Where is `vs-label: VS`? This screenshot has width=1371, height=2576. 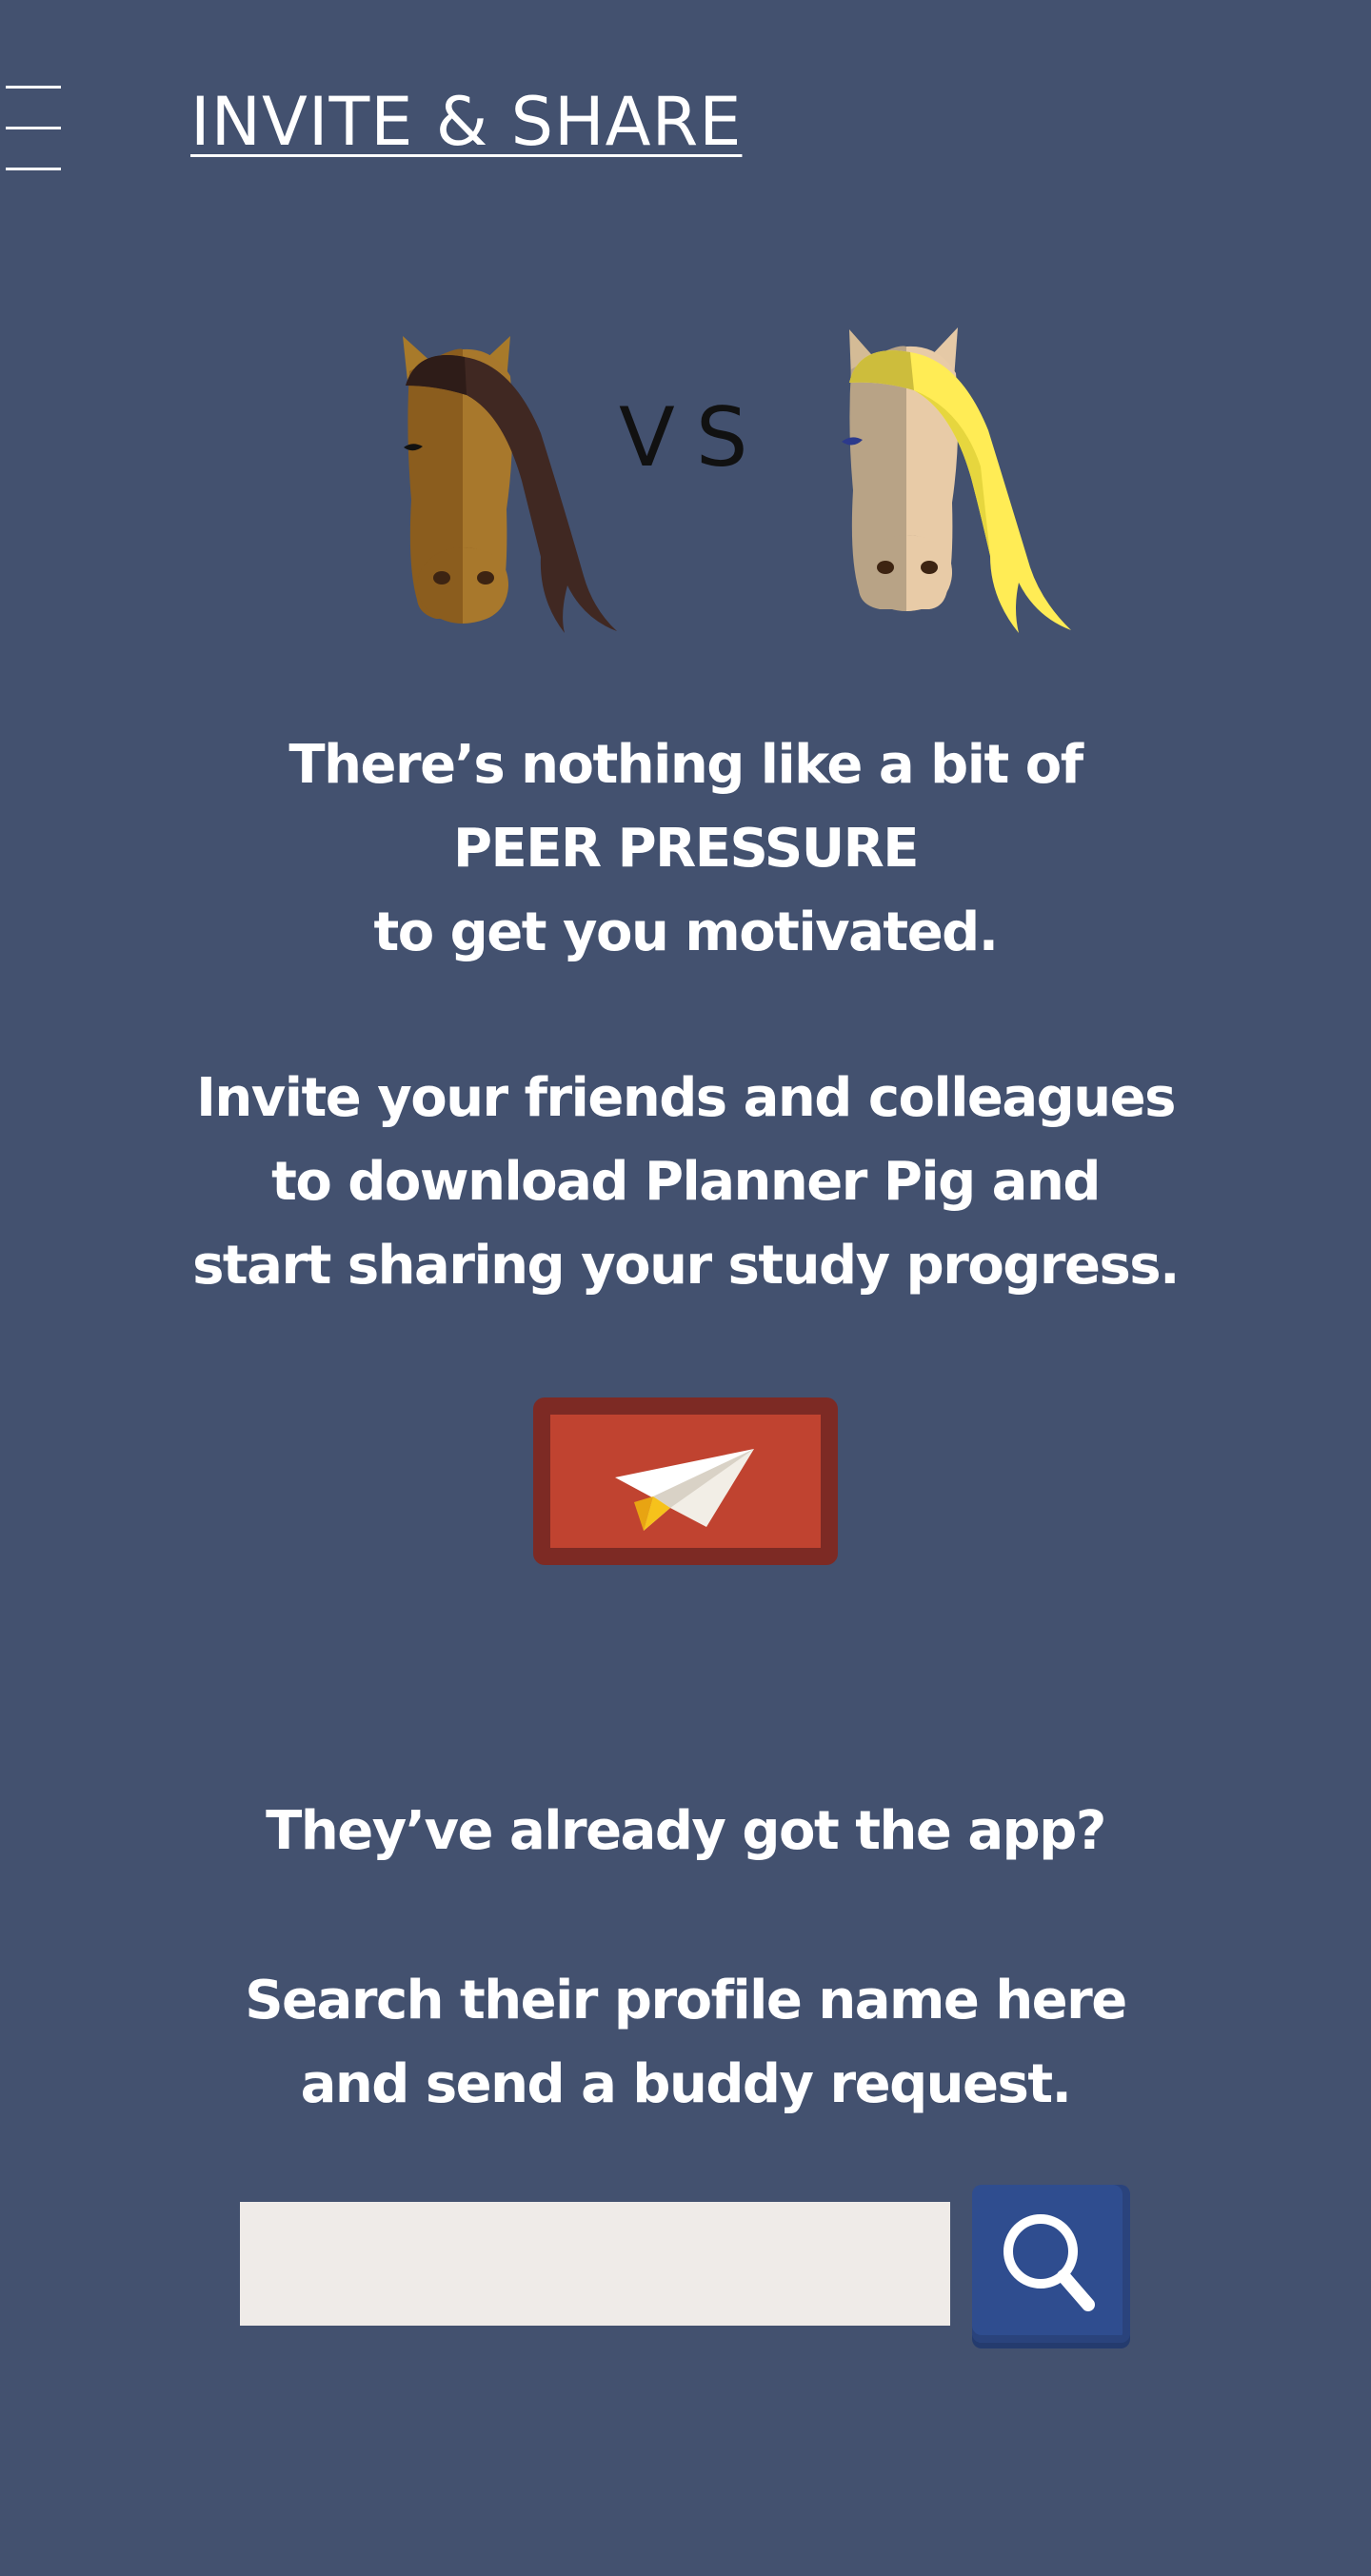
vs-label: VS is located at coordinates (694, 437).